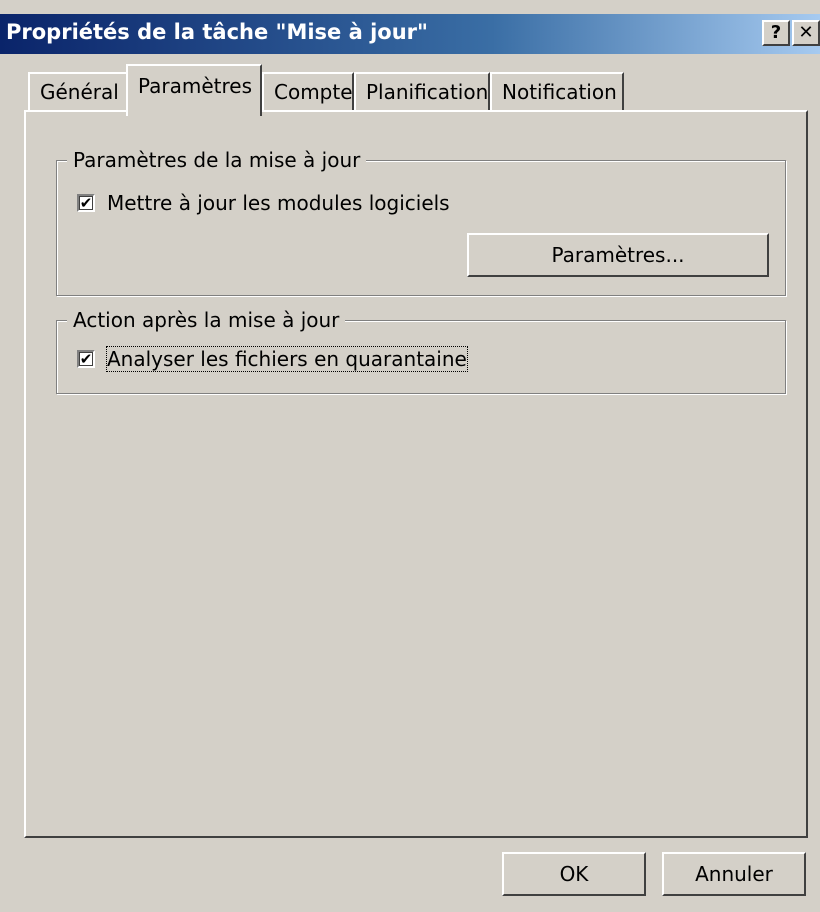 This screenshot has width=820, height=912. Describe the element at coordinates (313, 92) in the screenshot. I see `tab-label: Compte` at that location.